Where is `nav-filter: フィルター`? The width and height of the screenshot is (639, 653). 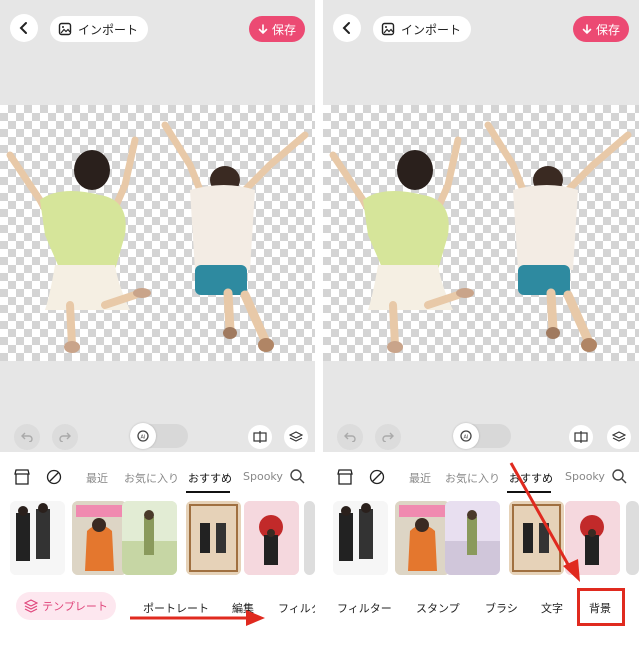
nav-filter: フィルター is located at coordinates (364, 608).